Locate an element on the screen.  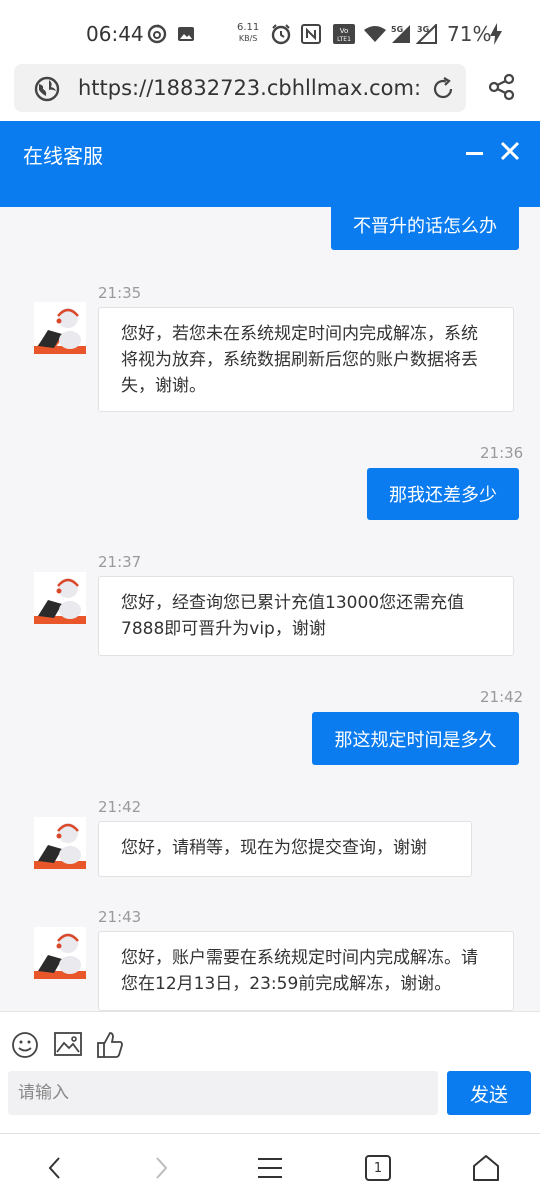
message-timestamp: 21:43 is located at coordinates (120, 917).